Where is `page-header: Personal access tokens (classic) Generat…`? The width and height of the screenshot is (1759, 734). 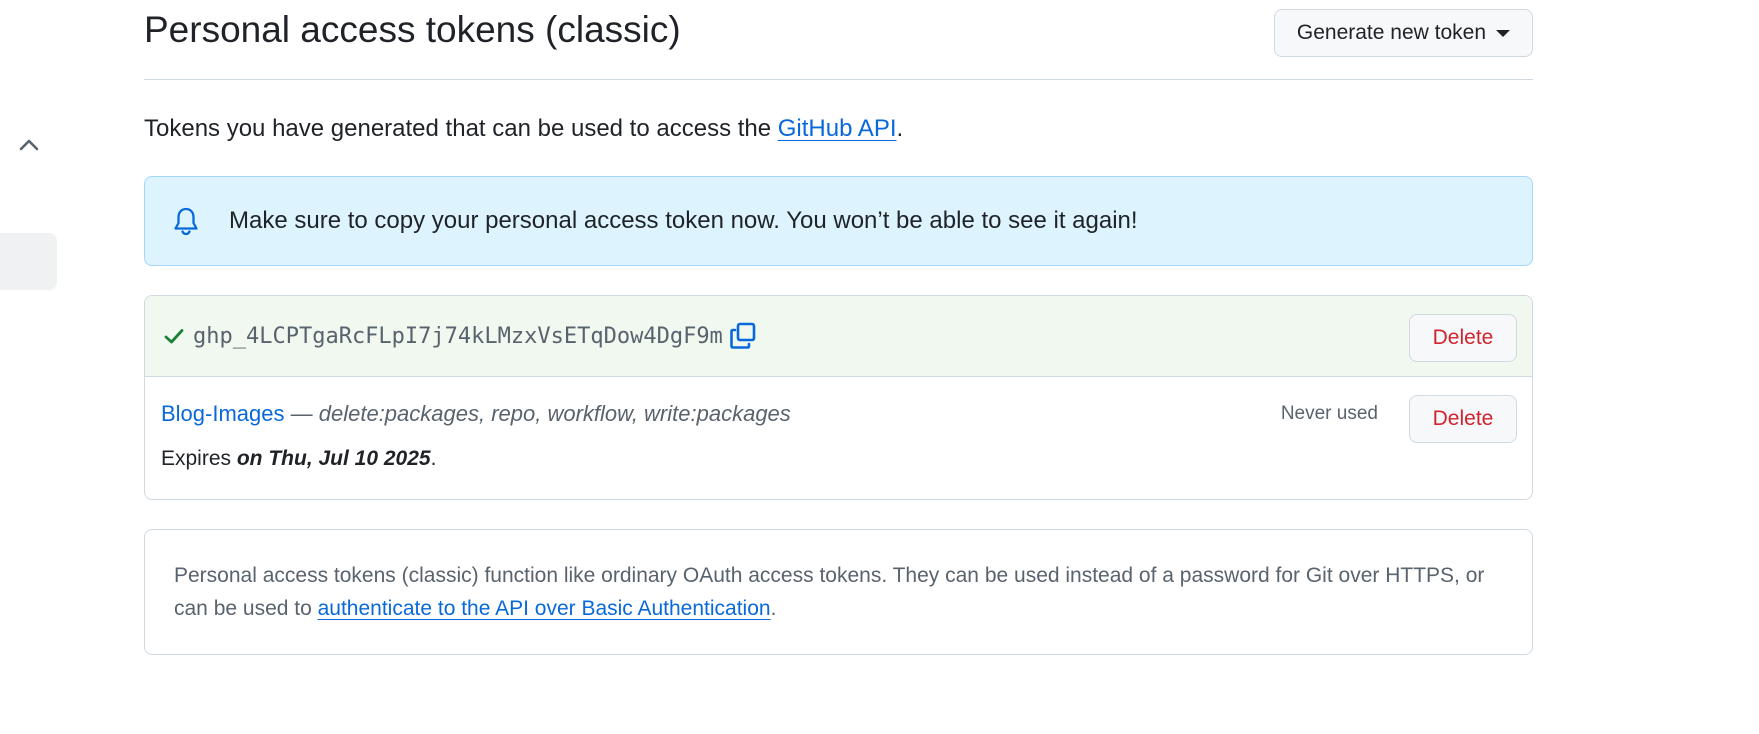
page-header: Personal access tokens (classic) Generat… is located at coordinates (838, 40).